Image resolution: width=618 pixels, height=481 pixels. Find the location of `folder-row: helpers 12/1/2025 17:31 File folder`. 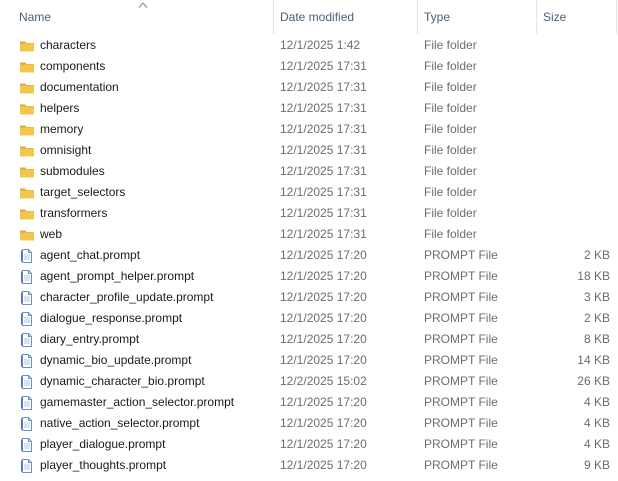

folder-row: helpers 12/1/2025 17:31 File folder is located at coordinates (309, 108).